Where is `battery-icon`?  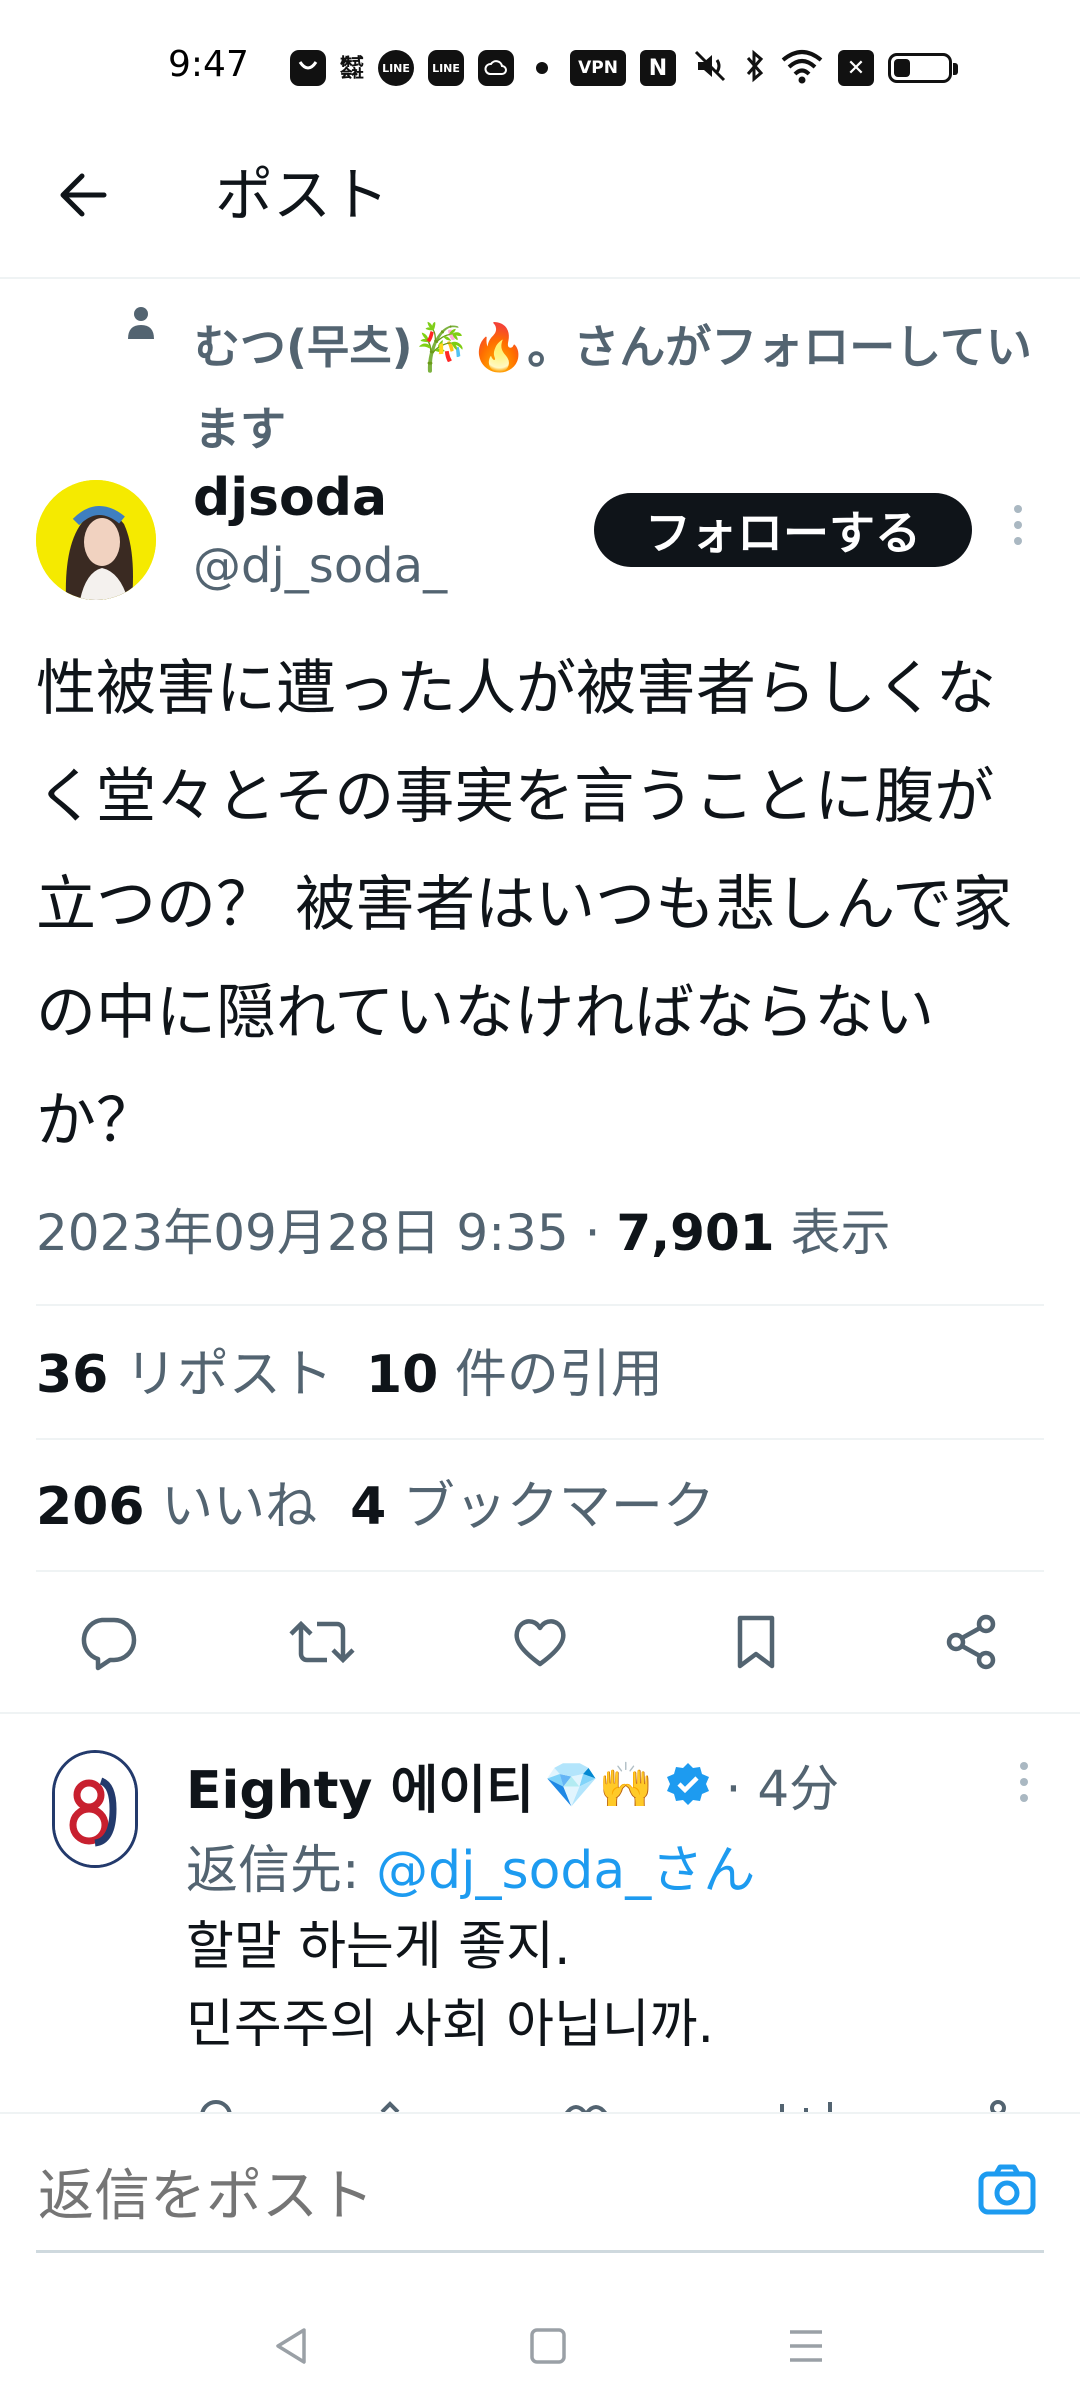
battery-icon is located at coordinates (923, 68).